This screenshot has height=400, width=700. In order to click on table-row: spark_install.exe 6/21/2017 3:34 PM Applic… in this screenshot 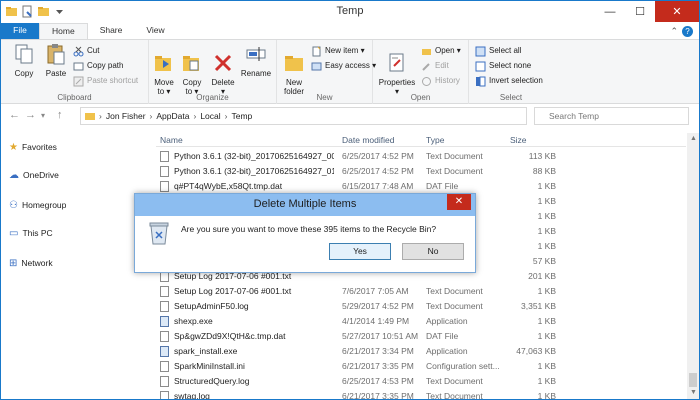, I will do `click(421, 351)`.